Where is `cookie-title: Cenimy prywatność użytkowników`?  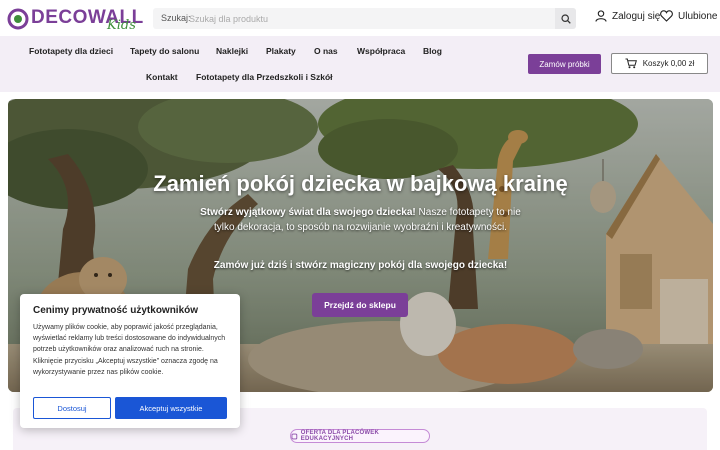
cookie-title: Cenimy prywatność użytkowników is located at coordinates (116, 310).